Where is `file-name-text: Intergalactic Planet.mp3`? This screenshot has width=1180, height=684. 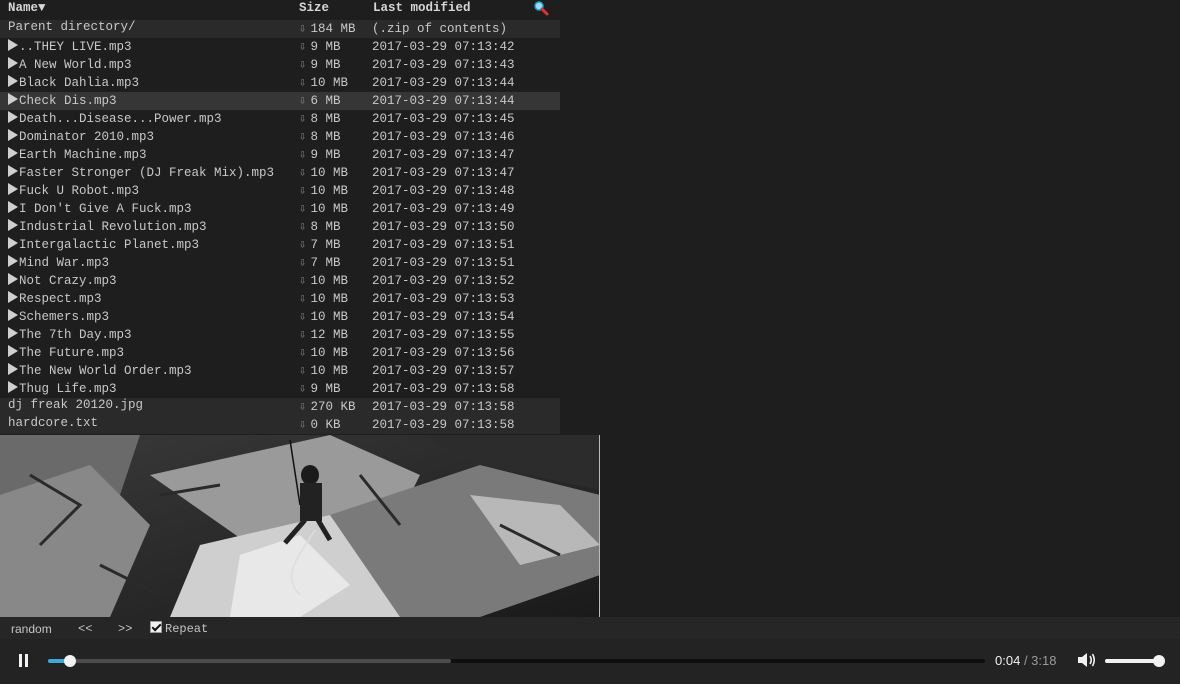
file-name-text: Intergalactic Planet.mp3 is located at coordinates (109, 245).